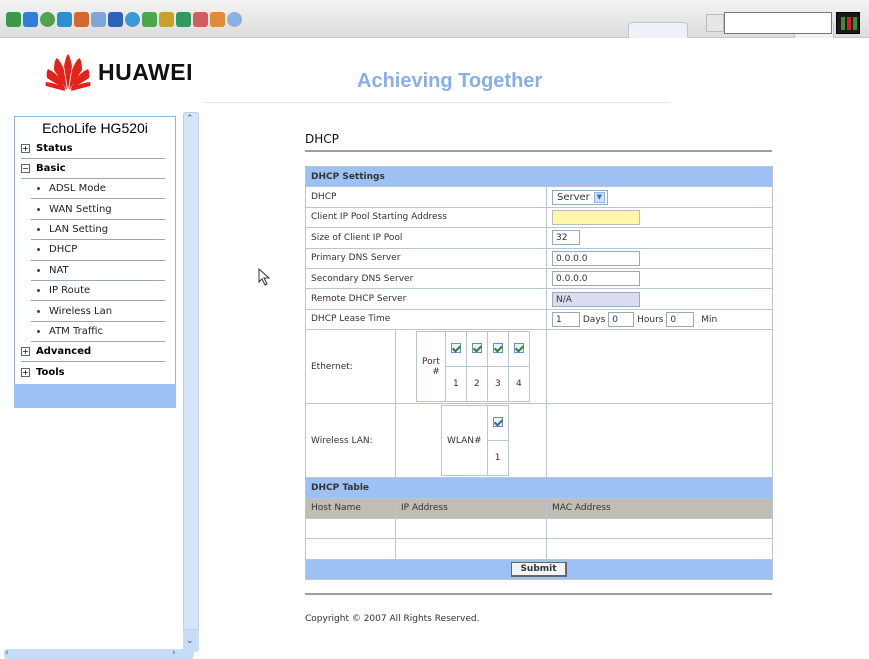 This screenshot has height=659, width=869. I want to click on dhcp-mode-select: Server ▼, so click(580, 197).